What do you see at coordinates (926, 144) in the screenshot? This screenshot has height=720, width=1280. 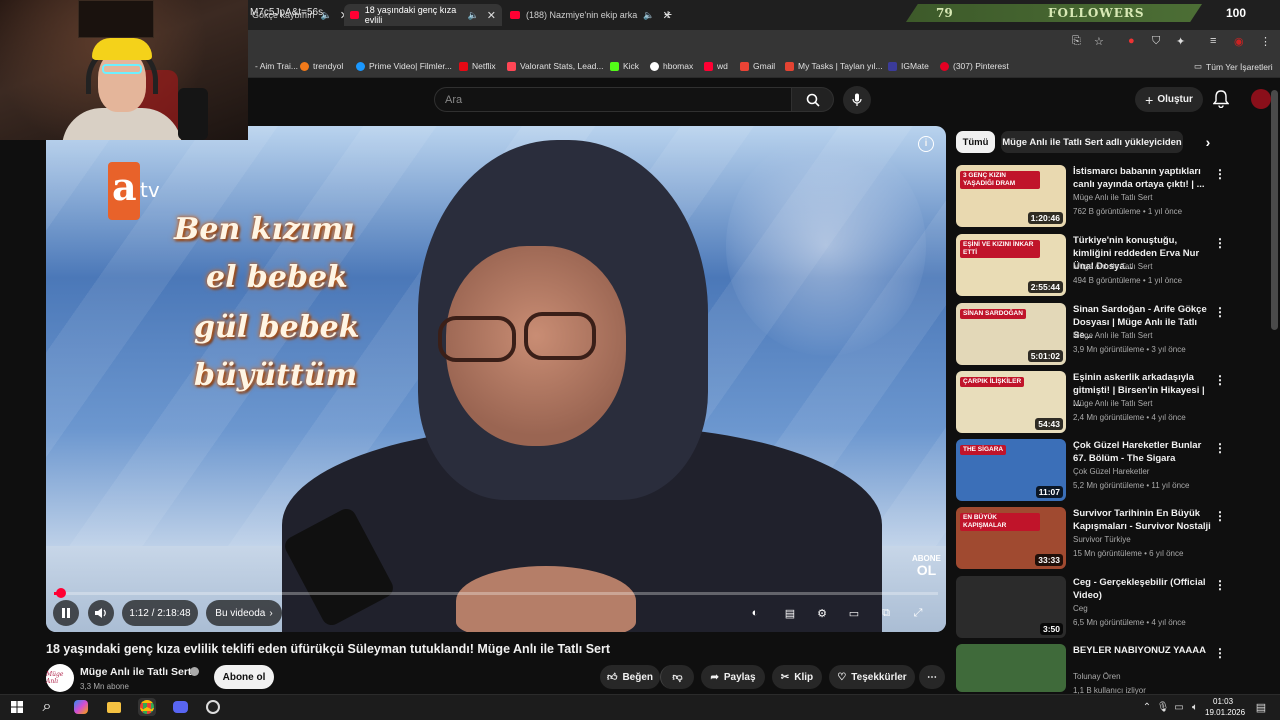 I see `info-icon: i` at bounding box center [926, 144].